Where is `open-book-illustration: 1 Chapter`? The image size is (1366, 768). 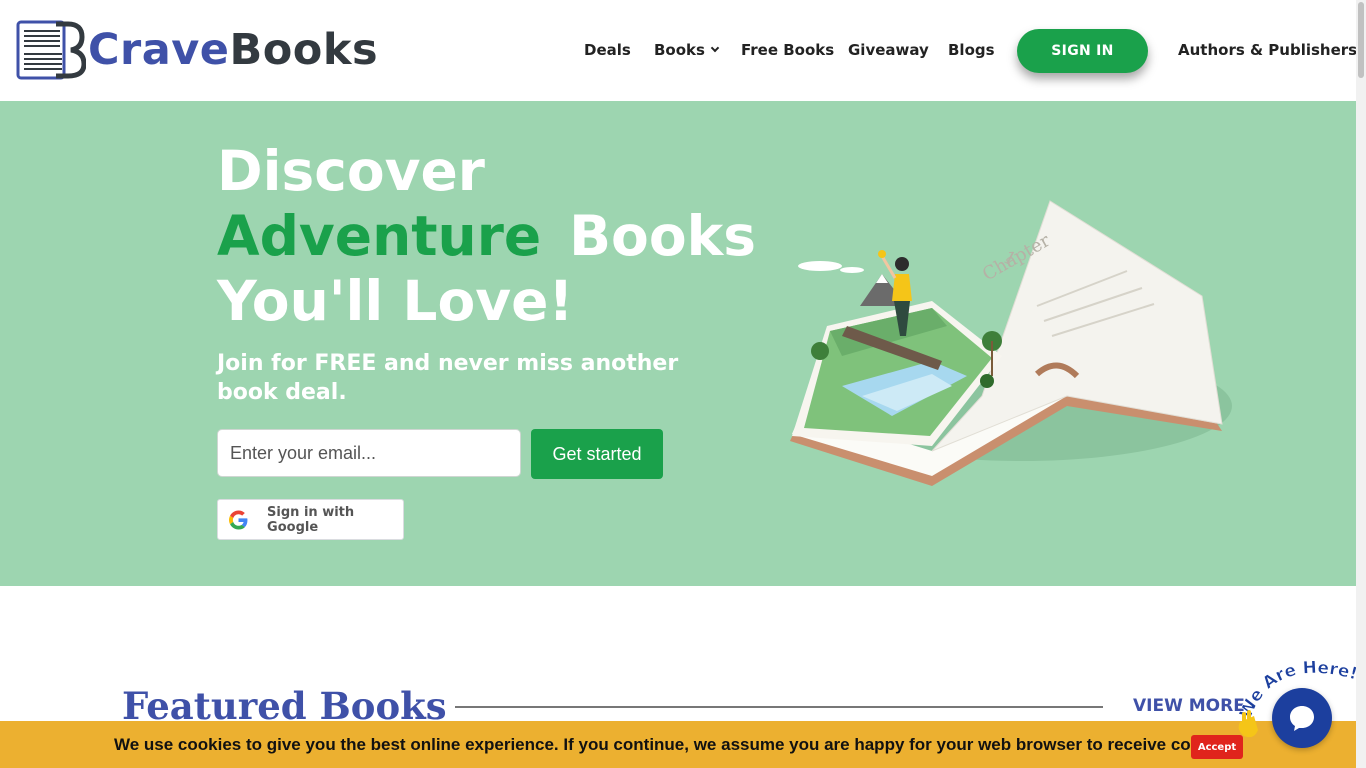 open-book-illustration: 1 Chapter is located at coordinates (1011, 343).